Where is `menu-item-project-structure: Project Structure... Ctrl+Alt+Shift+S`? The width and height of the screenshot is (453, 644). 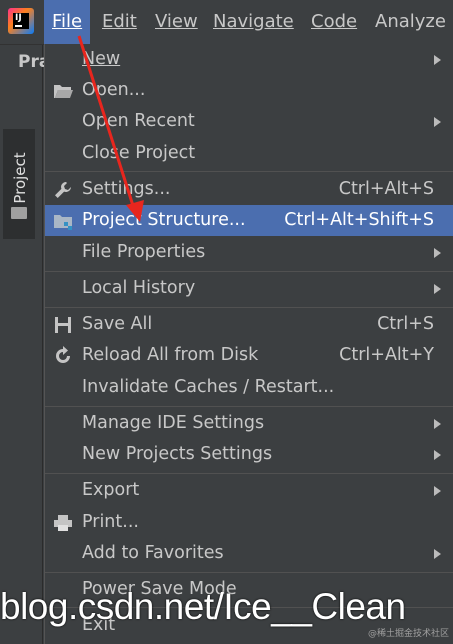 menu-item-project-structure: Project Structure... Ctrl+Alt+Shift+S is located at coordinates (249, 220).